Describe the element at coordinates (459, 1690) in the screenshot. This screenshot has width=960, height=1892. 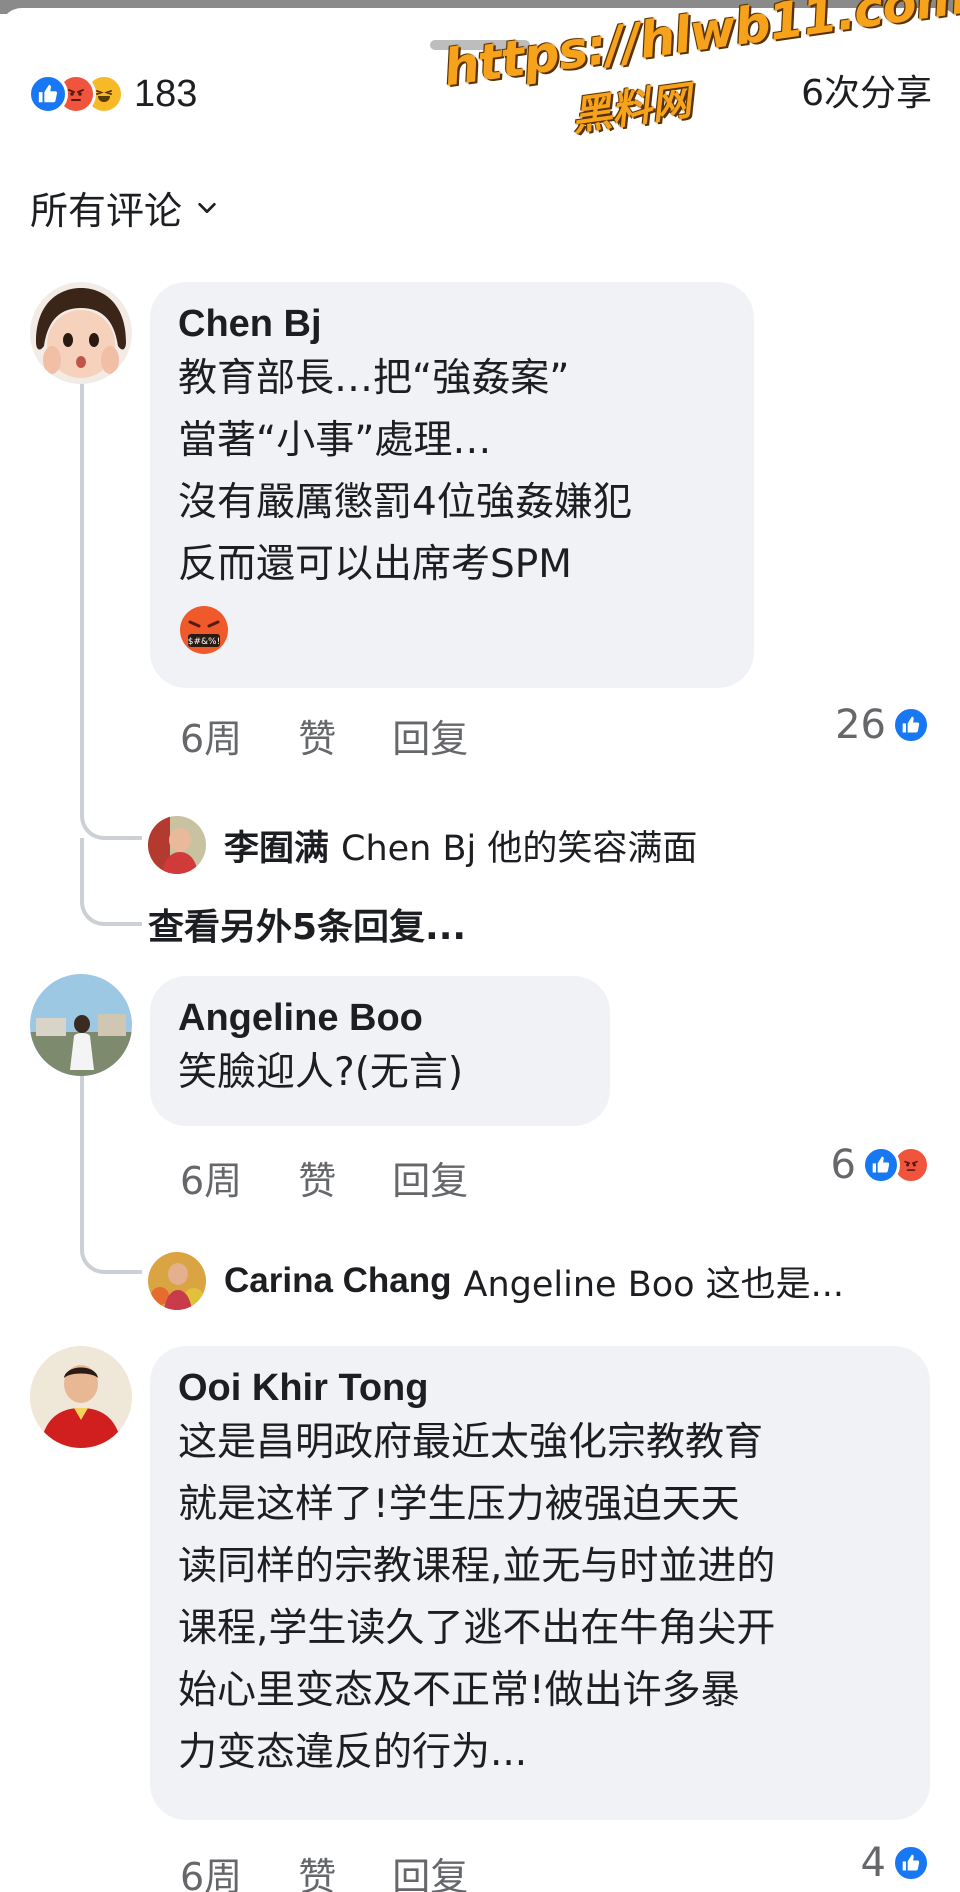
I see `comment-text-line: 始心里变态及不正常!做出许多暴` at that location.